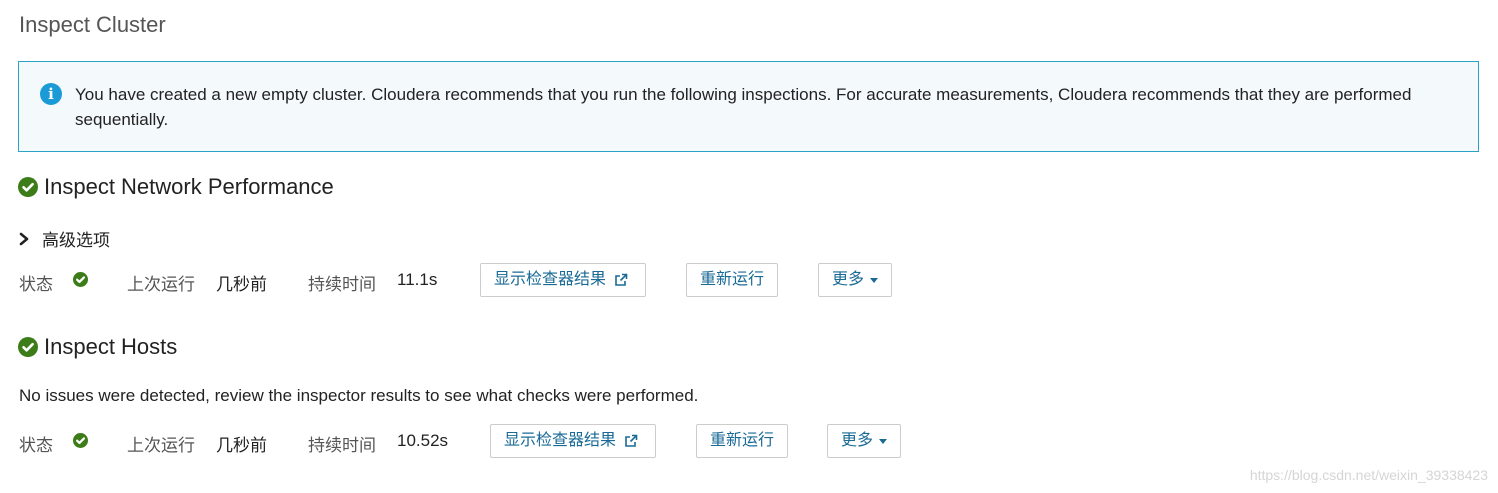  Describe the element at coordinates (76, 240) in the screenshot. I see `advanced-options-label: 高级选项` at that location.